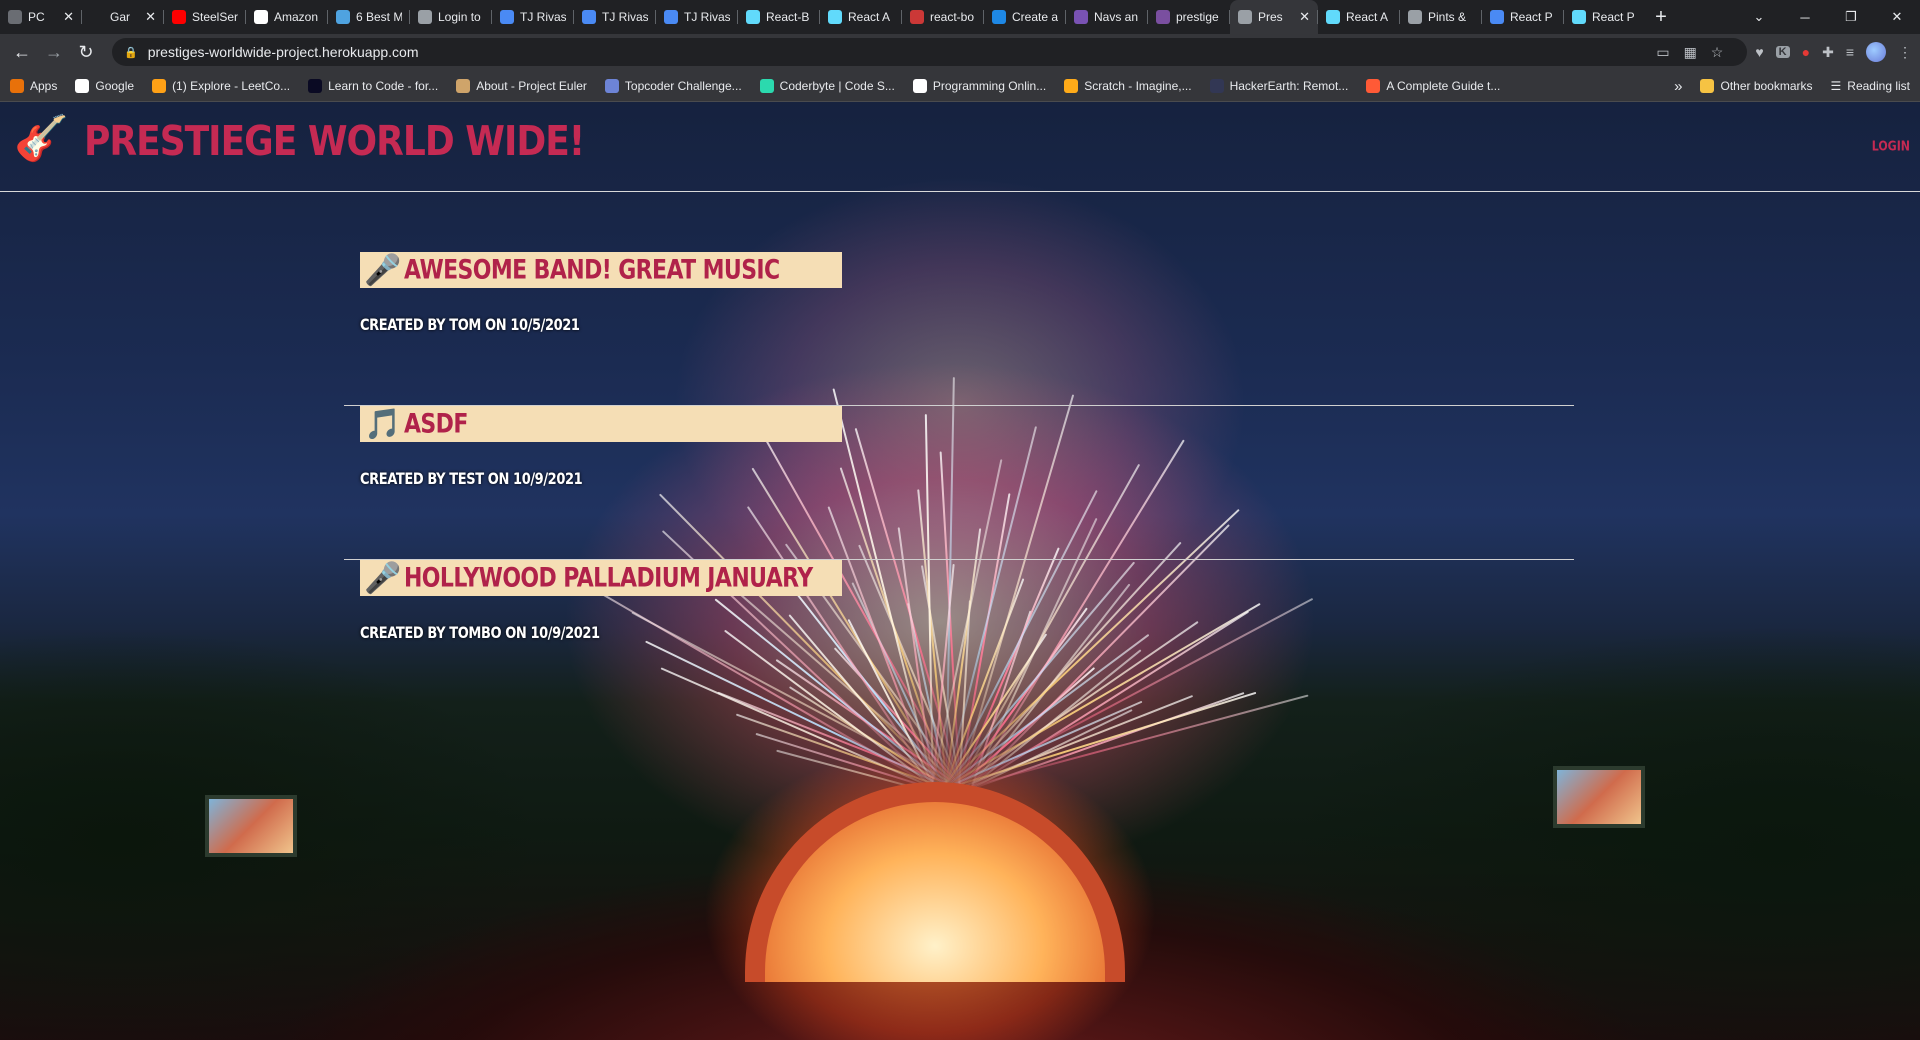 This screenshot has width=1920, height=1040. Describe the element at coordinates (1897, 17) in the screenshot. I see `close-window-icon: ✕` at that location.